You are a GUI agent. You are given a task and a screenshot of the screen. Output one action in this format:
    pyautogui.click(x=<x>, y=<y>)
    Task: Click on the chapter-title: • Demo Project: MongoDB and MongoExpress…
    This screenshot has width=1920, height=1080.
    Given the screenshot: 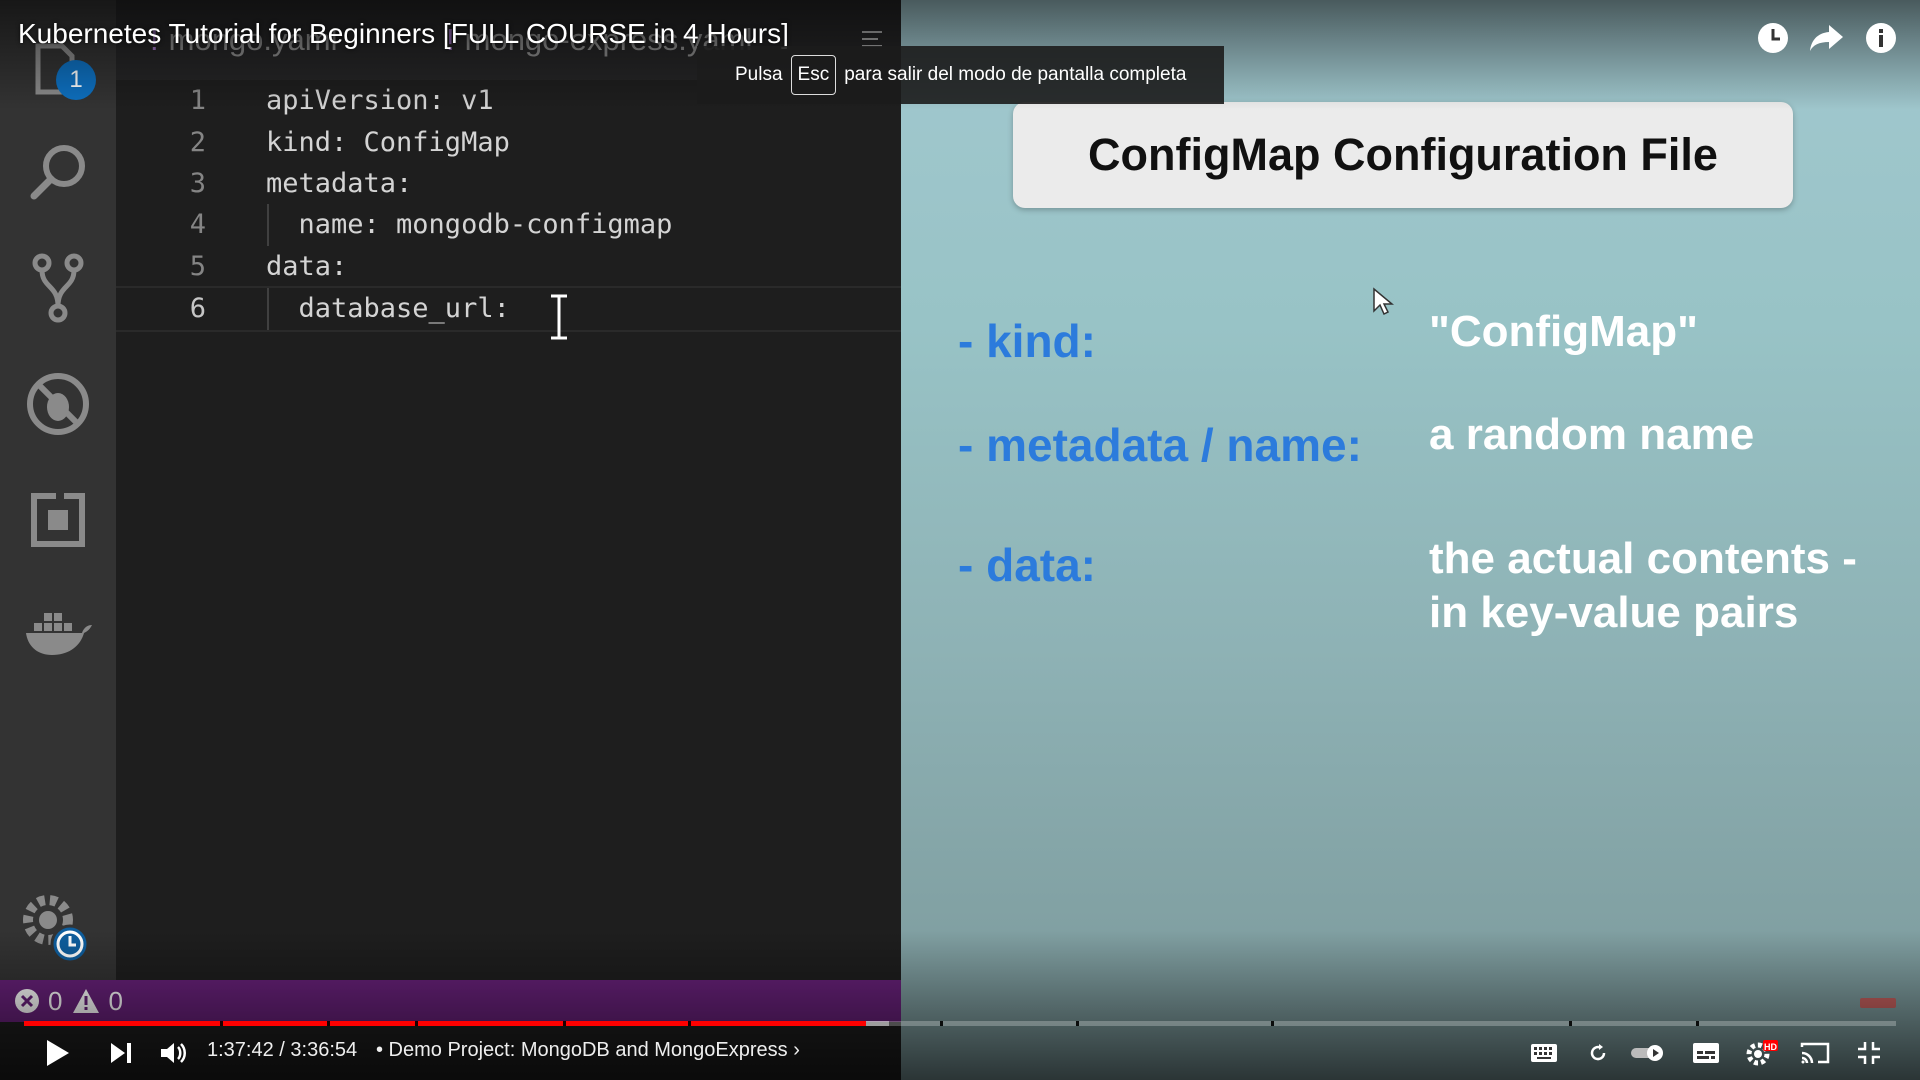 What is the action you would take?
    pyautogui.click(x=588, y=1050)
    